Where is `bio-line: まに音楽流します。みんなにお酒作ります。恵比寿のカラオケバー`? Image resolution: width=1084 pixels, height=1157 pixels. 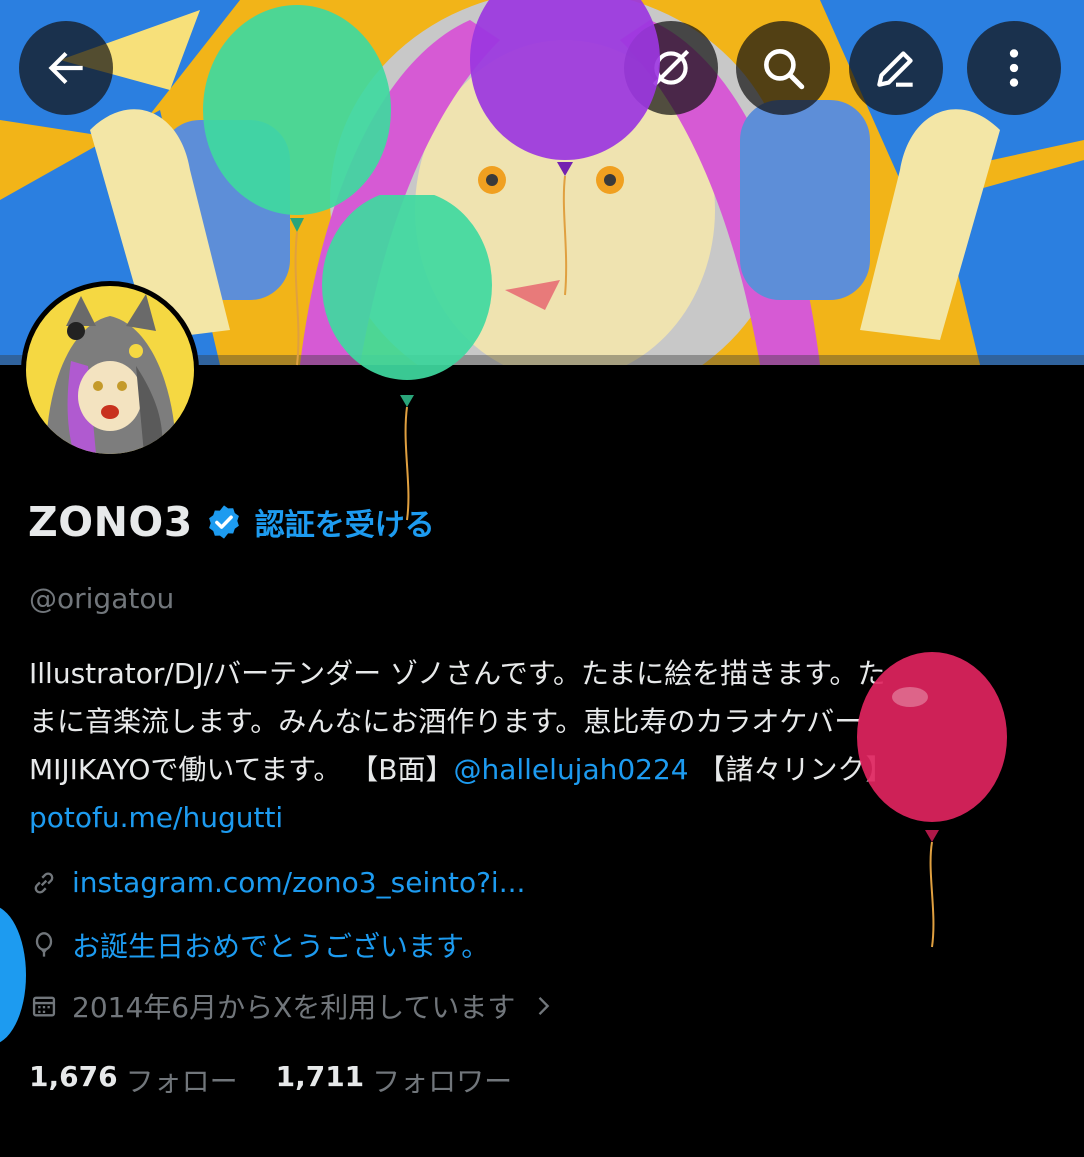 bio-line: まに音楽流します。みんなにお酒作ります。恵比寿のカラオケバー is located at coordinates (446, 721).